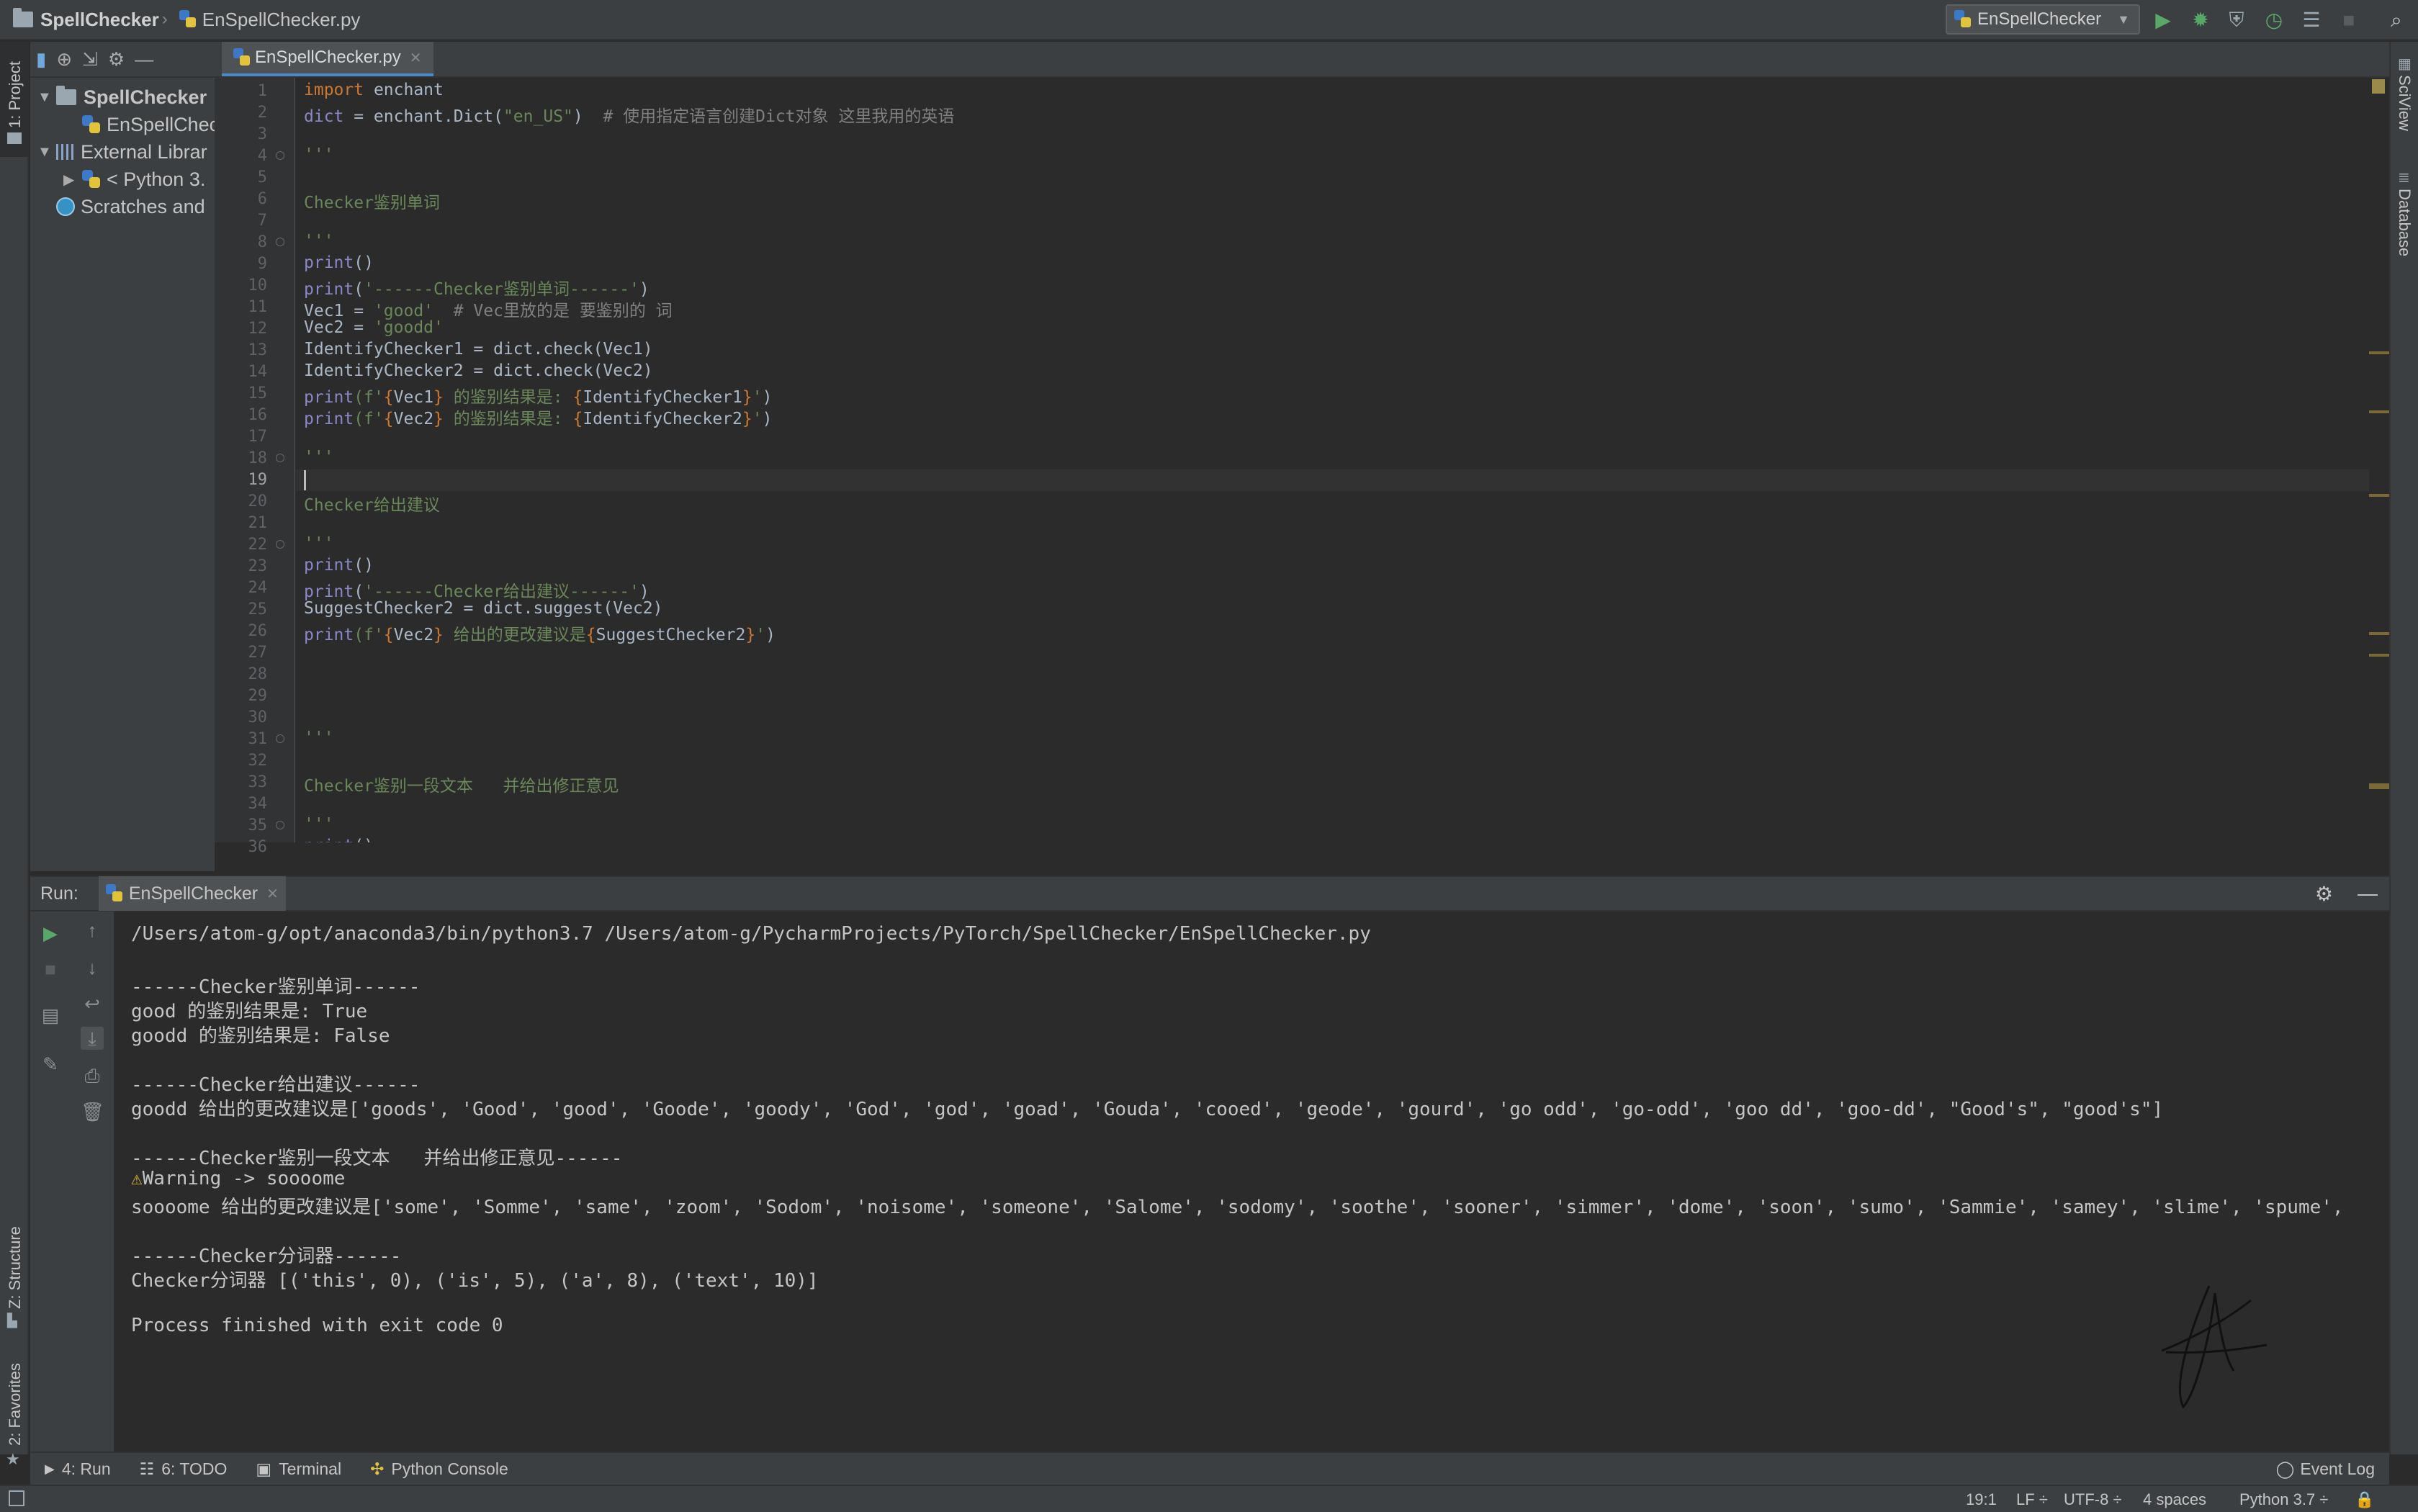  Describe the element at coordinates (184, 1469) in the screenshot. I see `todo-tool-button: ☷ 6: TODO` at that location.